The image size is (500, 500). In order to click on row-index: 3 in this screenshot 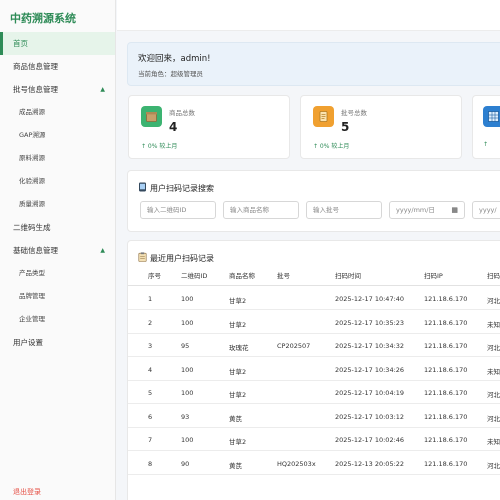, I will do `click(150, 346)`.